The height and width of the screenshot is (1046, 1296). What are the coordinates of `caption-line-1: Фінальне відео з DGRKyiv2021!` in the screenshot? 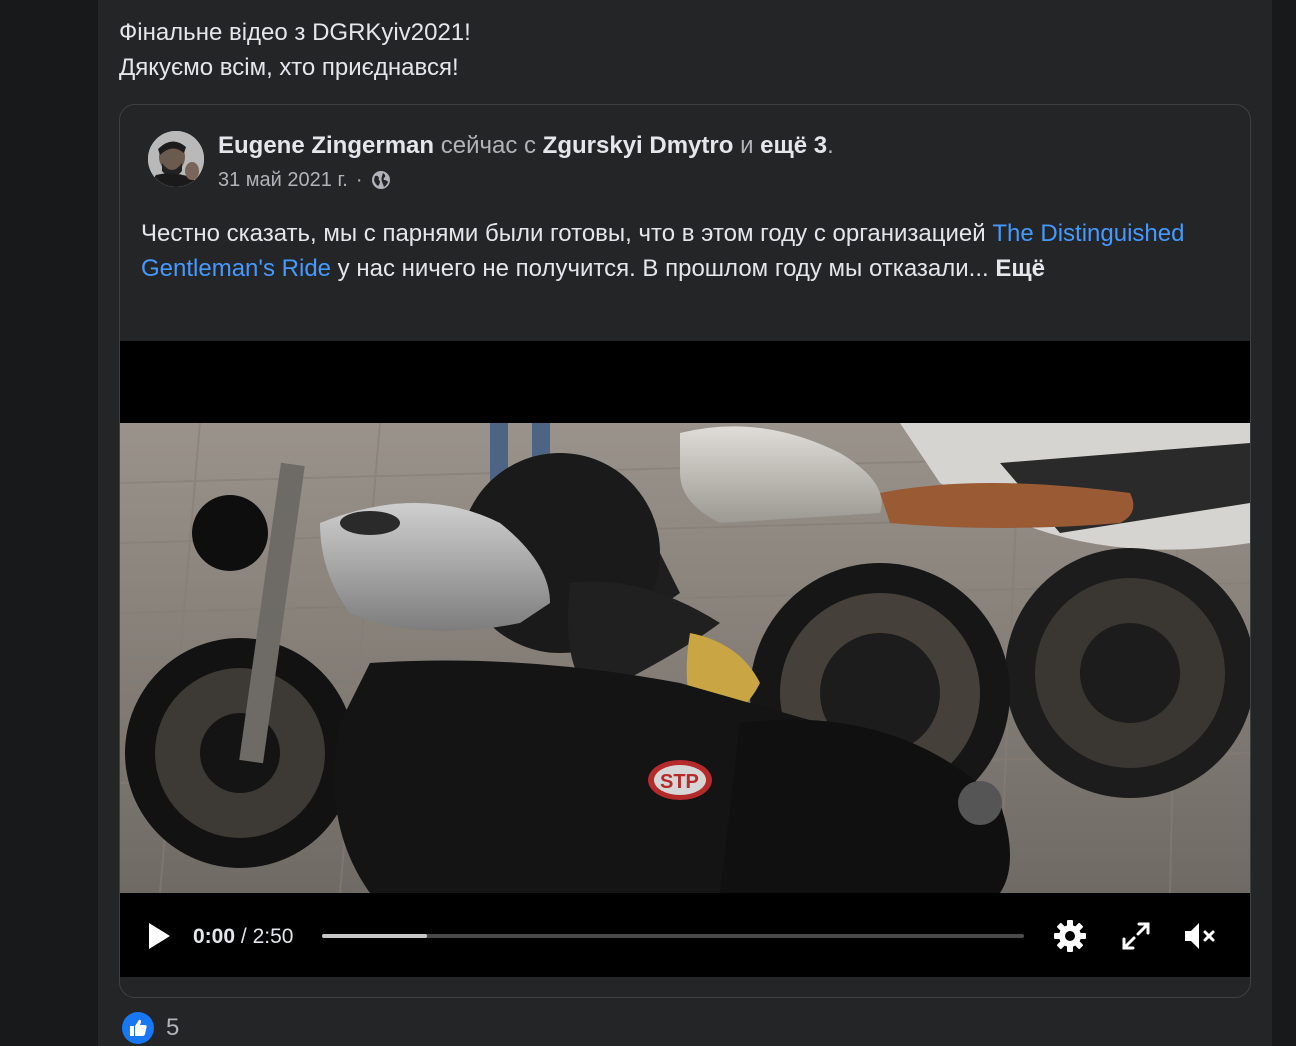 It's located at (295, 32).